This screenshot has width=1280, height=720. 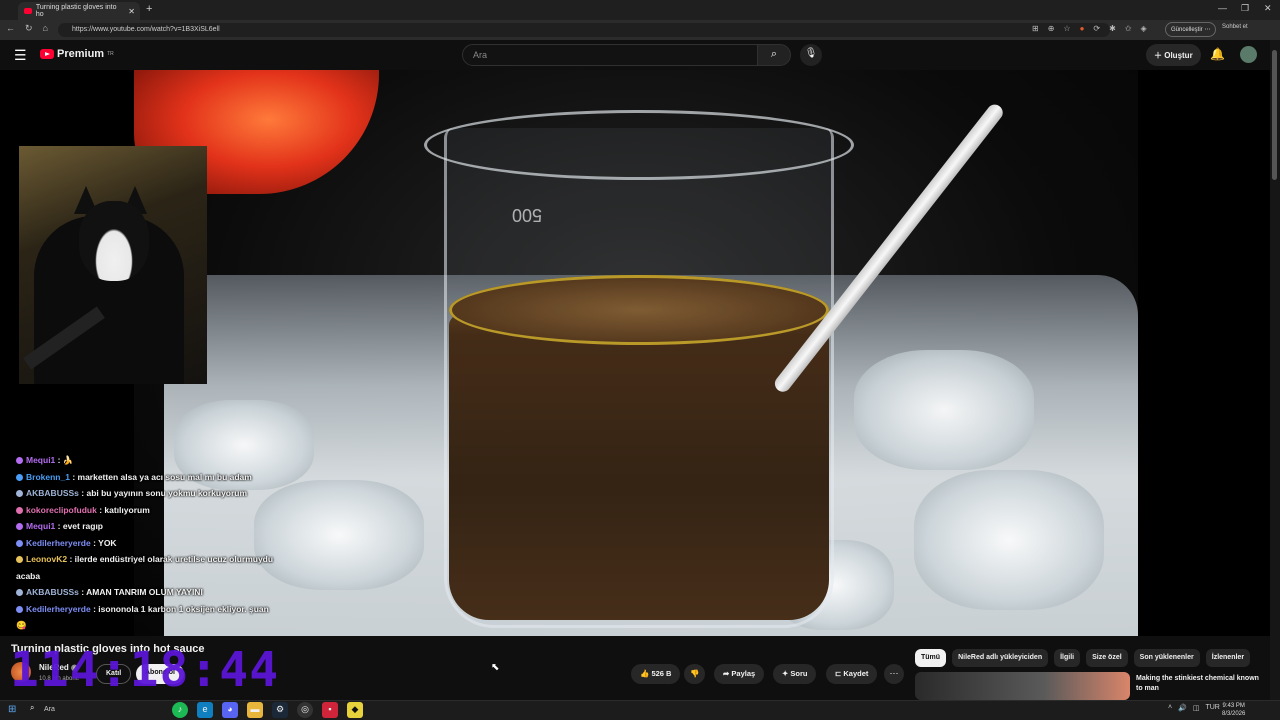 I want to click on recommendation-thumbnail, so click(x=1022, y=686).